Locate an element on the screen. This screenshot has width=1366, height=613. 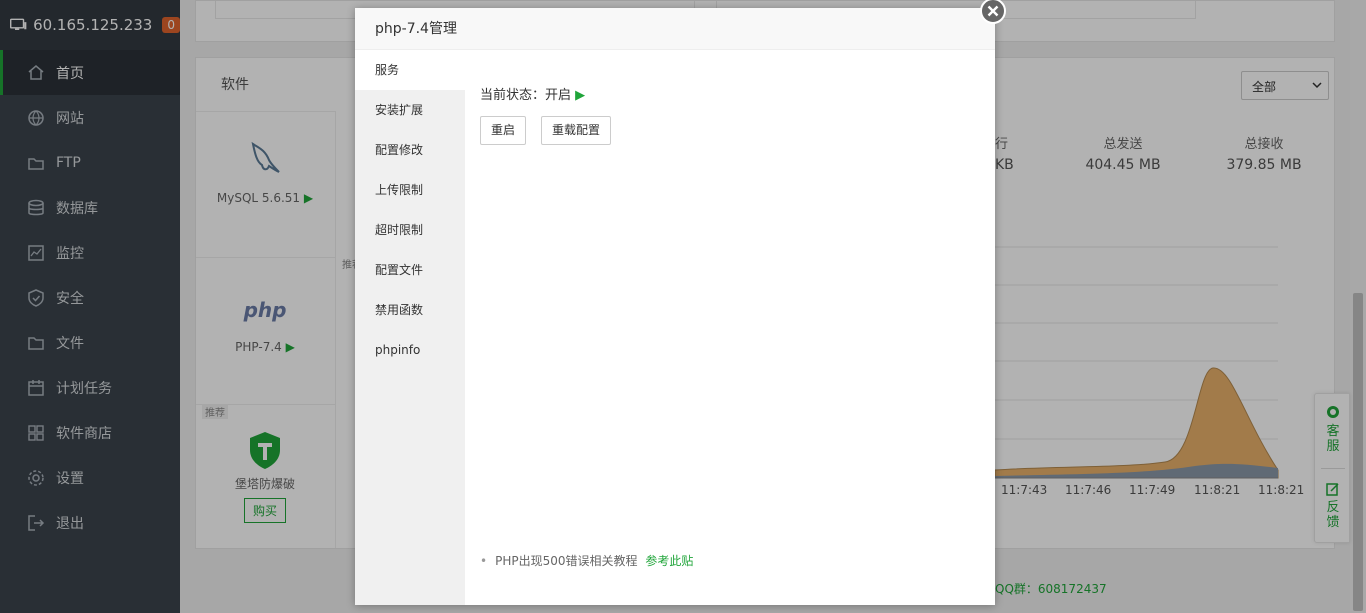
dialog-menu-item-7: phpinfo is located at coordinates (410, 350).